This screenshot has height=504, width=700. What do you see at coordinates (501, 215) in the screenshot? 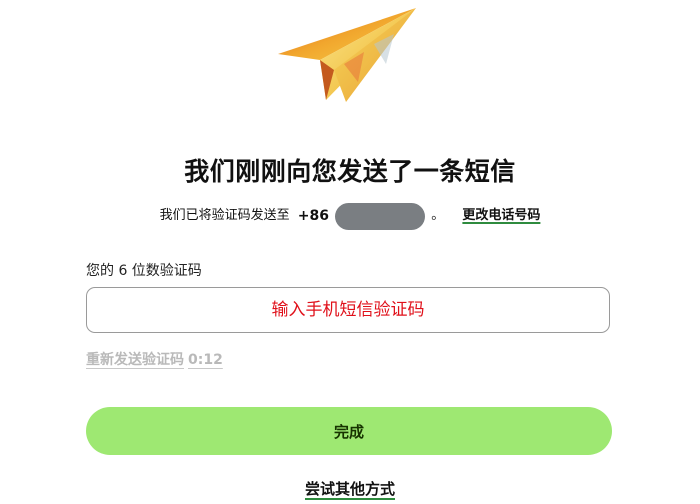
I see `change-phone-link: 更改电话号码` at bounding box center [501, 215].